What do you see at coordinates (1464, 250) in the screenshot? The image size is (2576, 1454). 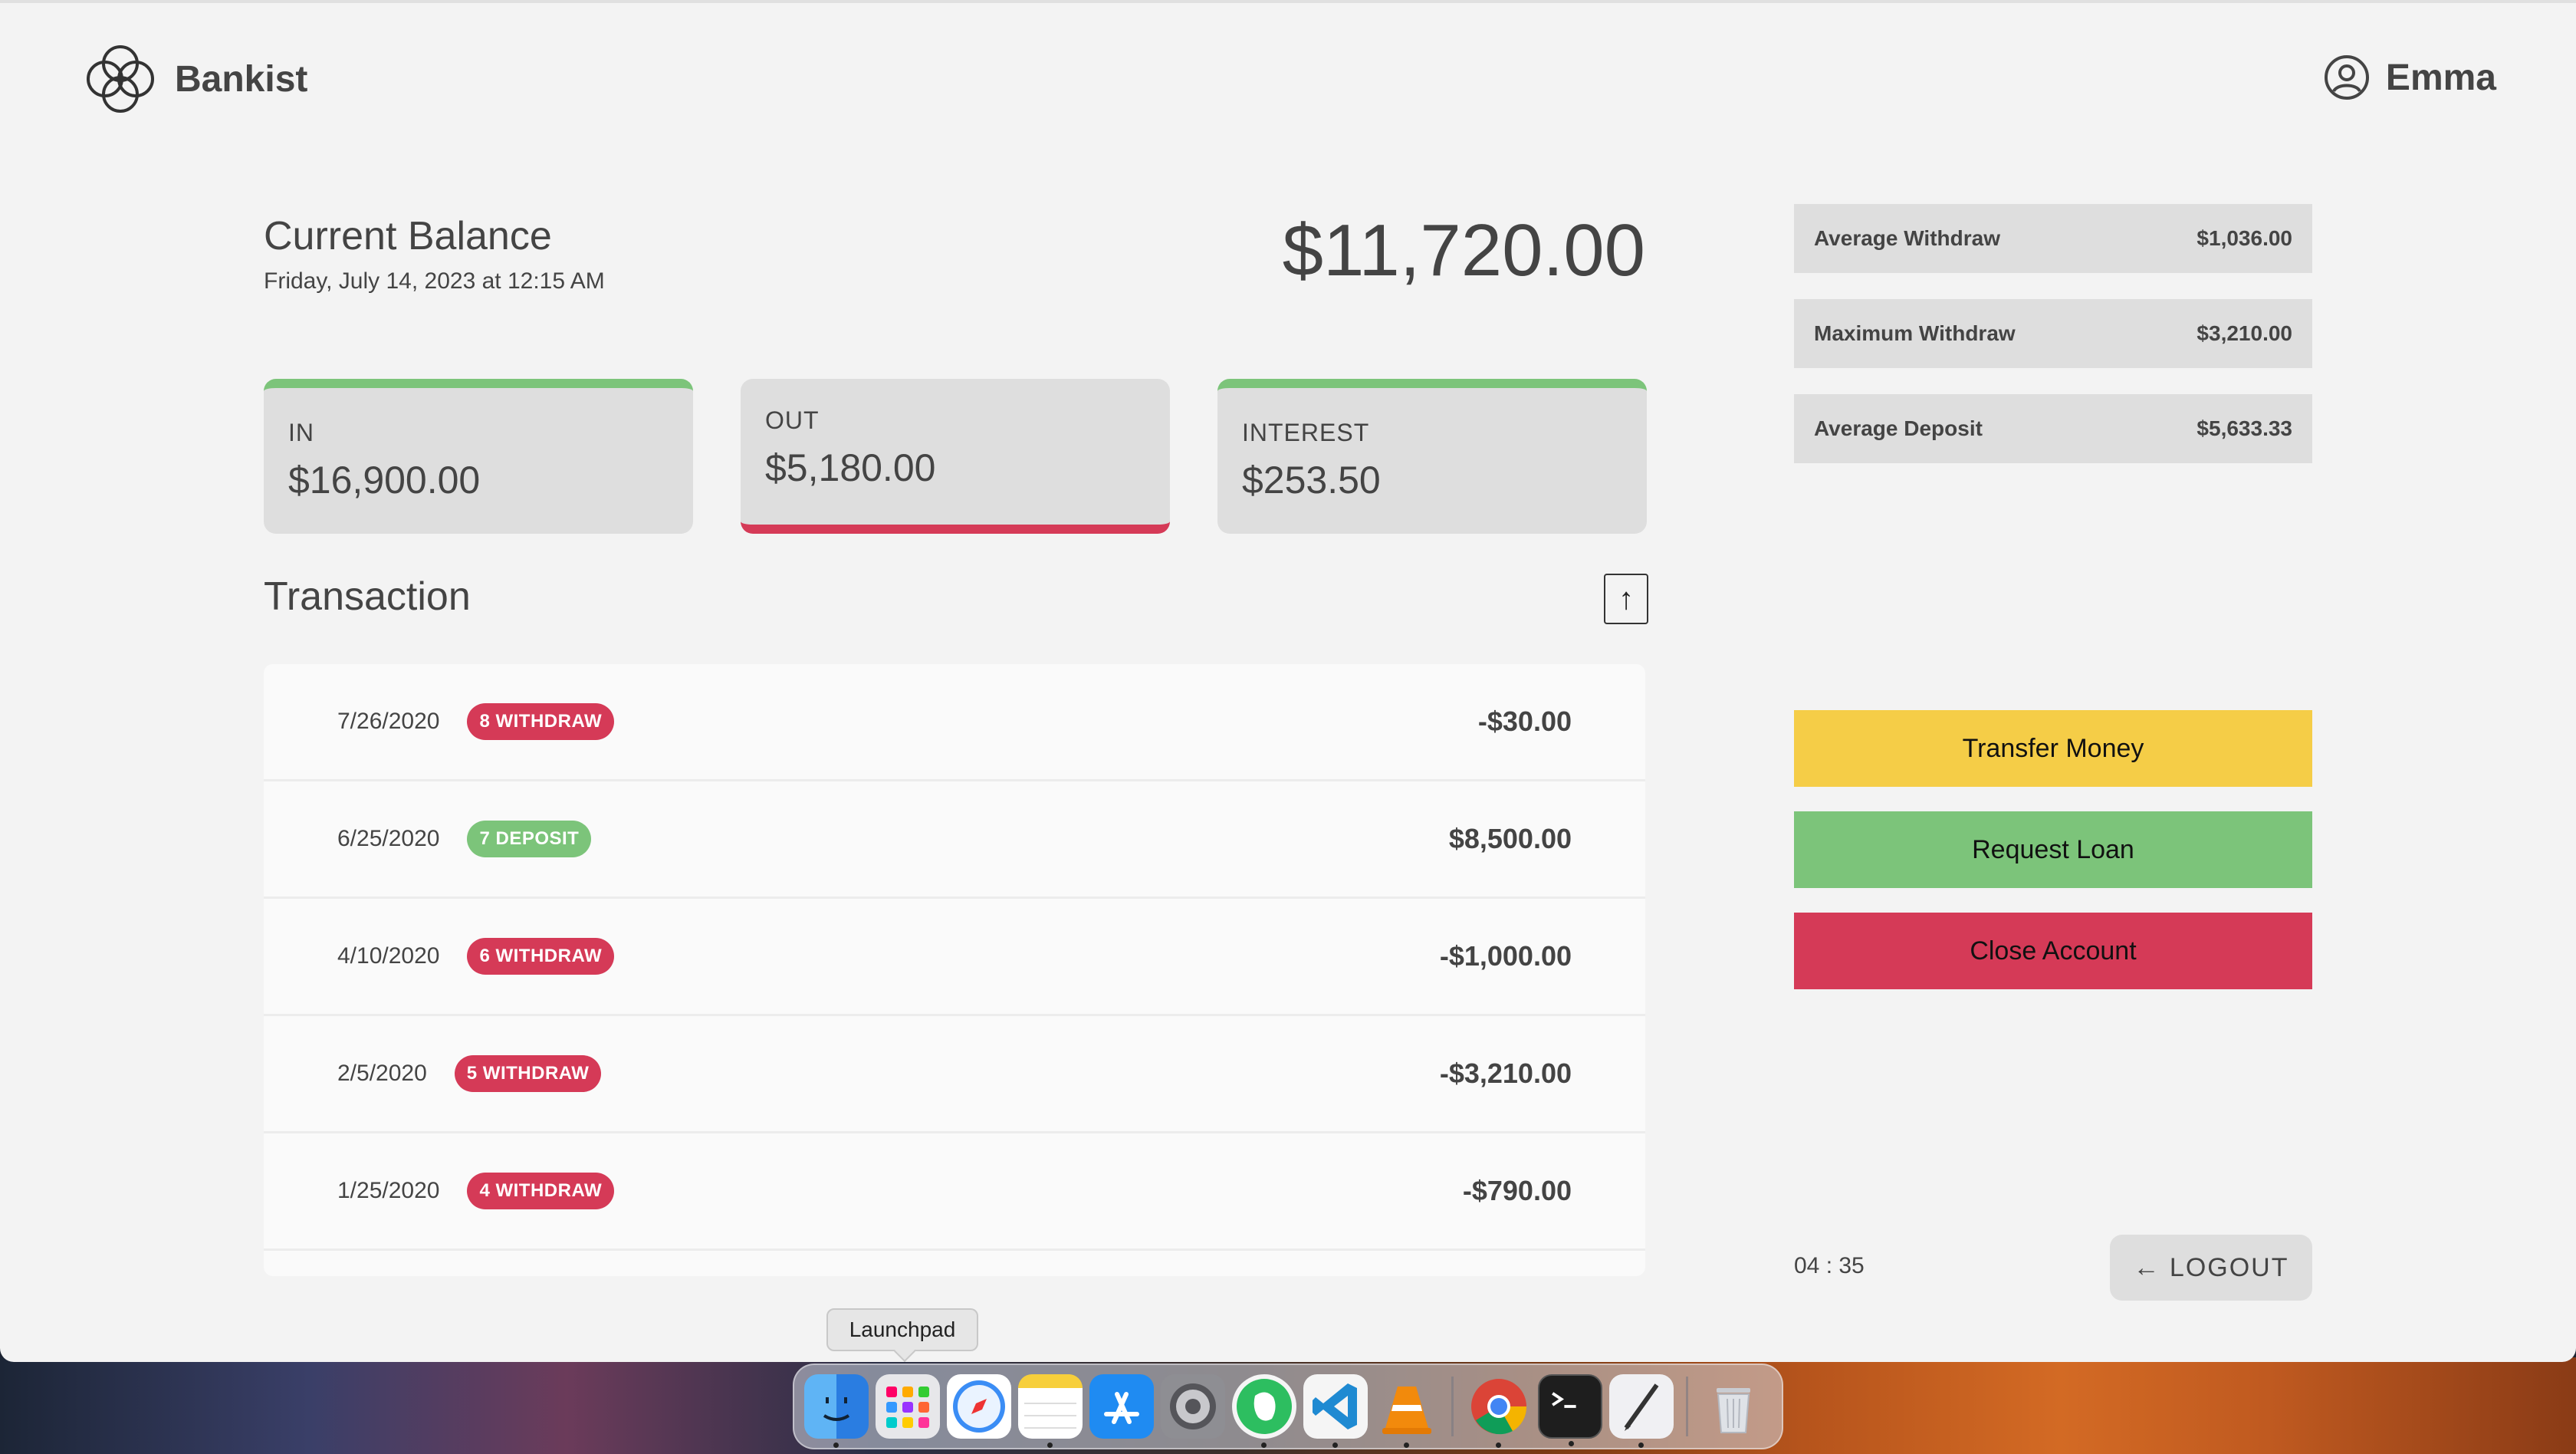 I see `balance-value: $11,720.00` at bounding box center [1464, 250].